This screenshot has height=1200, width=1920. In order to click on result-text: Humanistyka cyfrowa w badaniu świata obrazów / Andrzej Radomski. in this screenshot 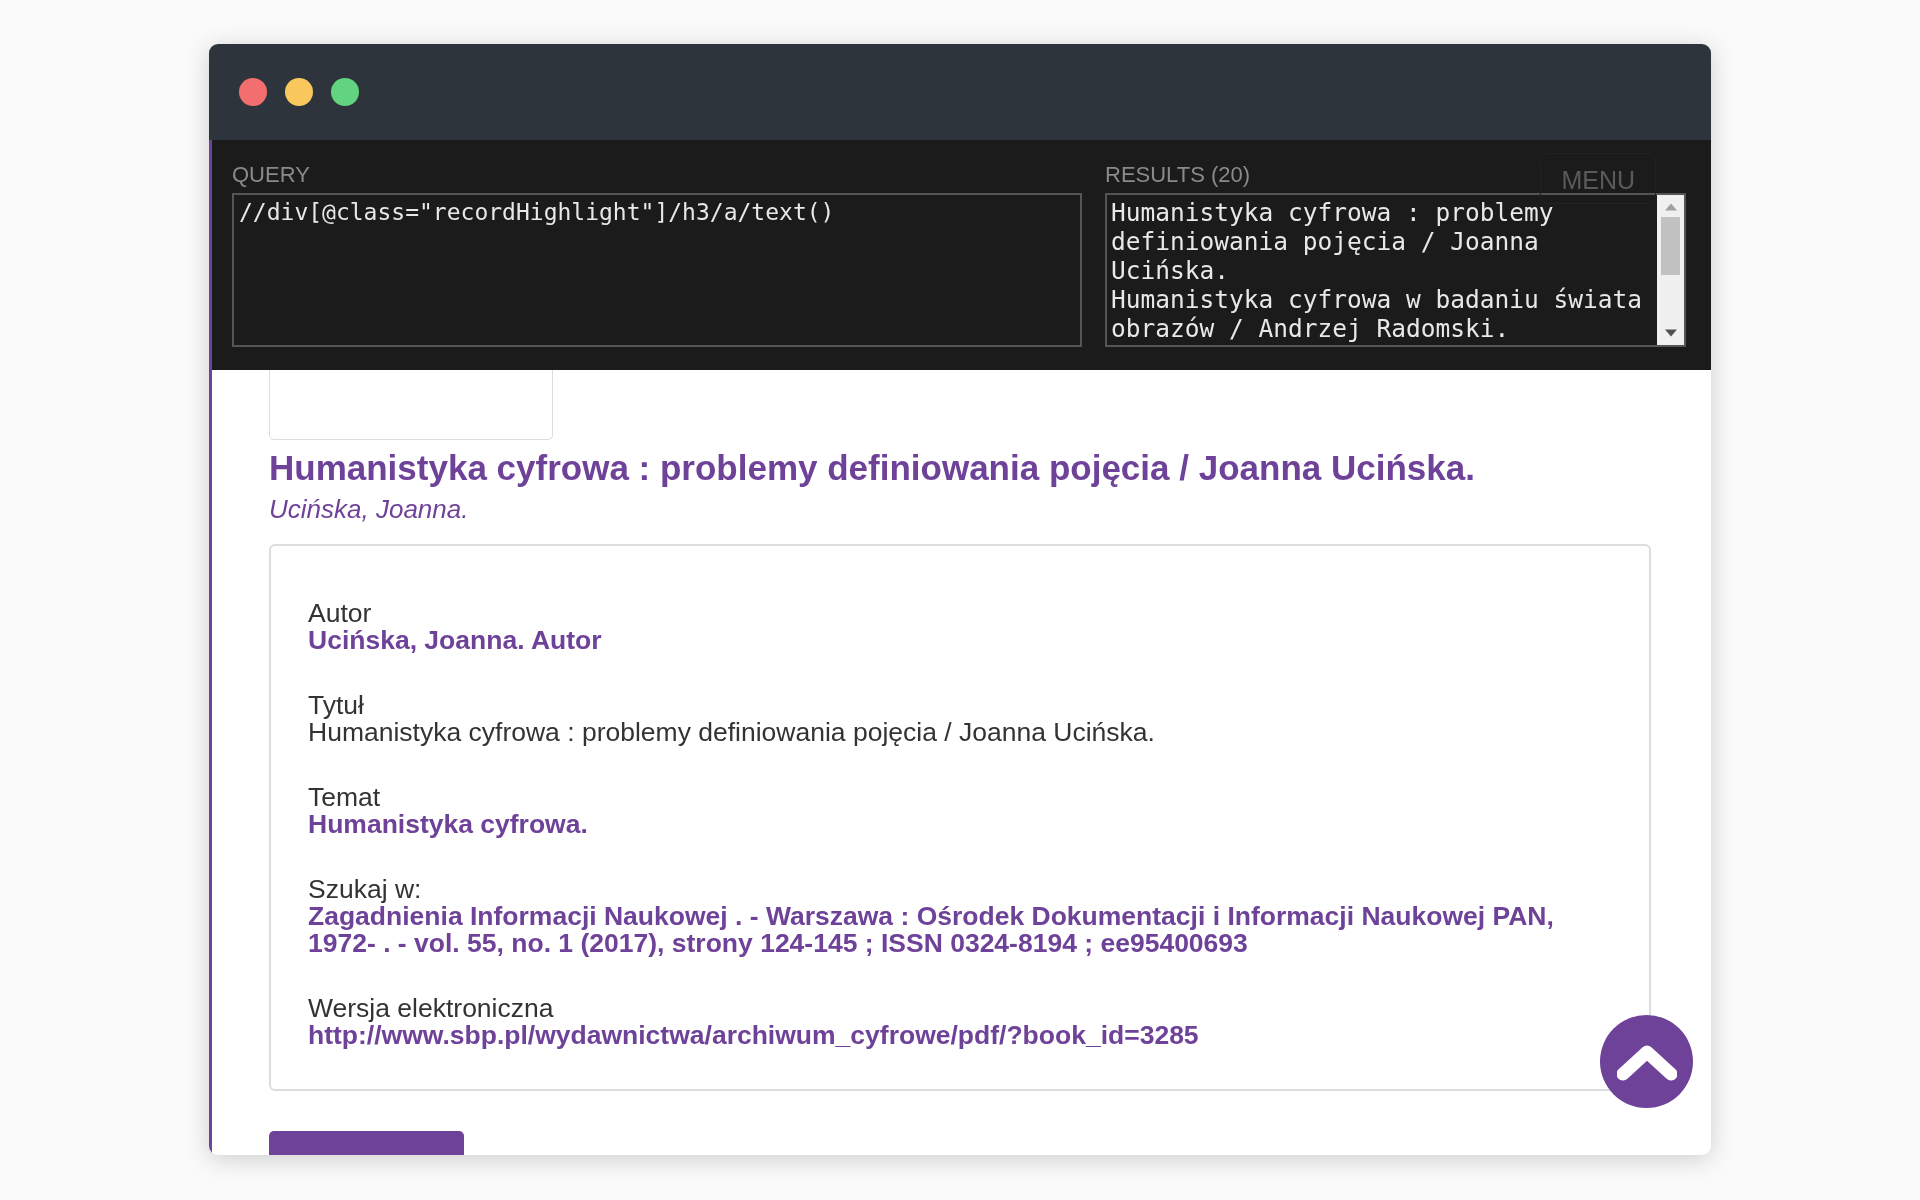, I will do `click(1377, 314)`.